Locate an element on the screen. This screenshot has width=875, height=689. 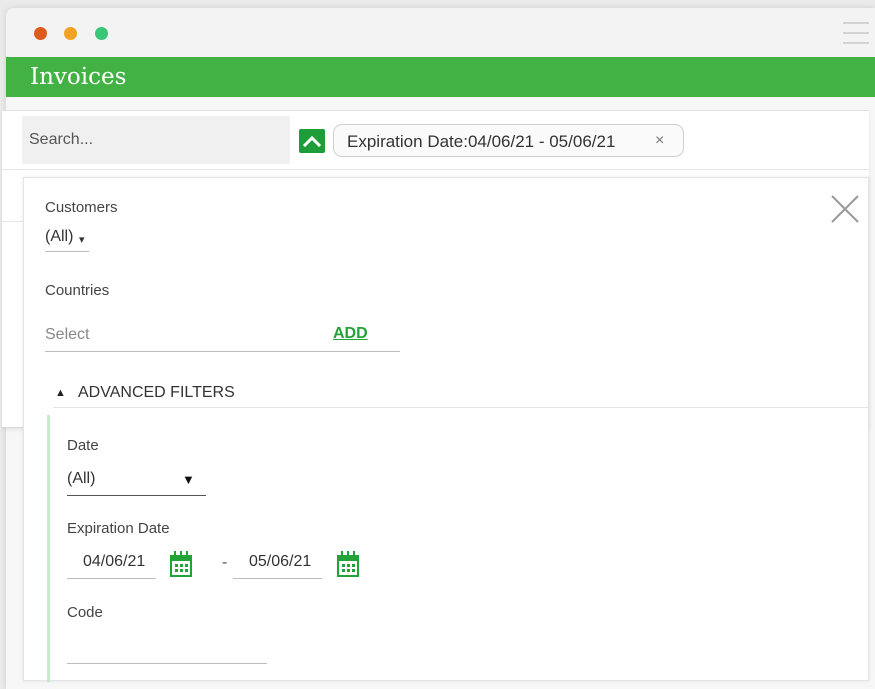
expiration-date-from-input: 04/06/21 is located at coordinates (111, 565).